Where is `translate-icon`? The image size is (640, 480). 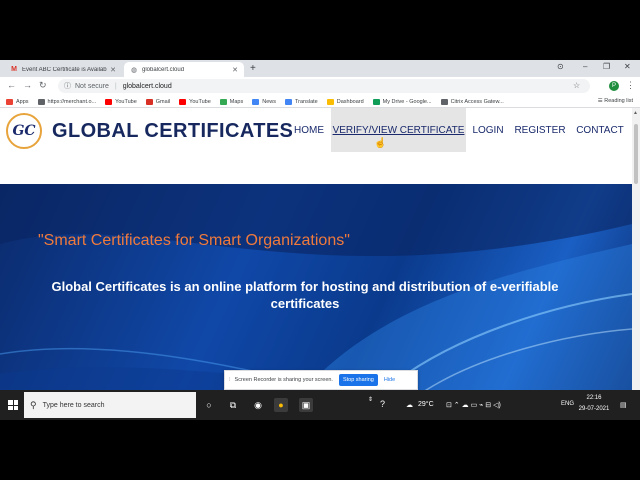
translate-icon is located at coordinates (288, 101).